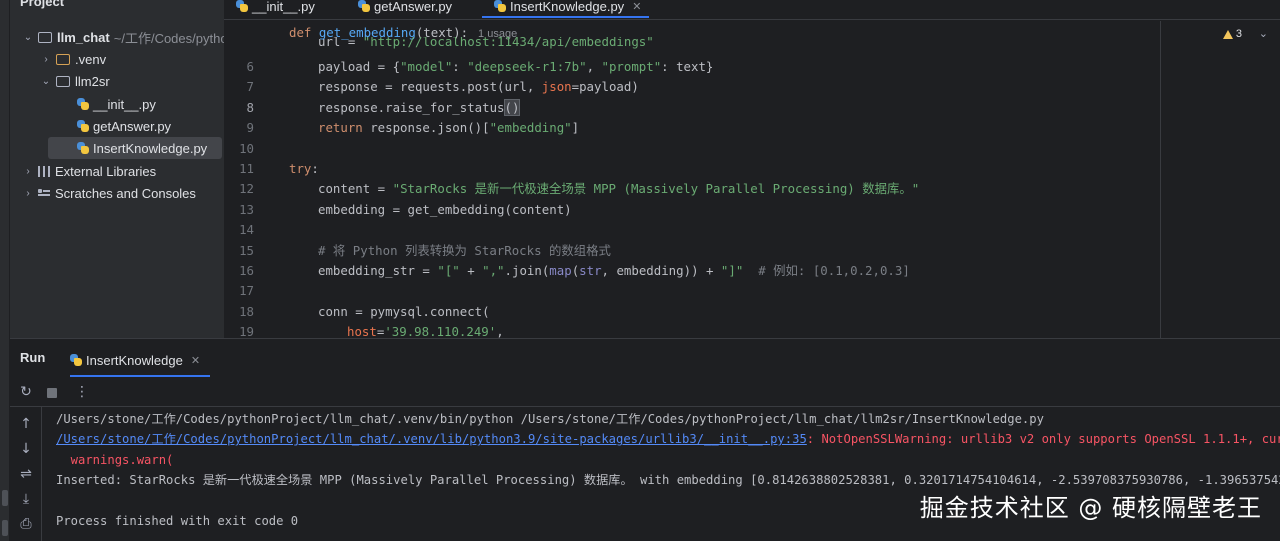 The width and height of the screenshot is (1280, 541). I want to click on tree-item-getanswer-py: getAnswer.py, so click(150, 126).